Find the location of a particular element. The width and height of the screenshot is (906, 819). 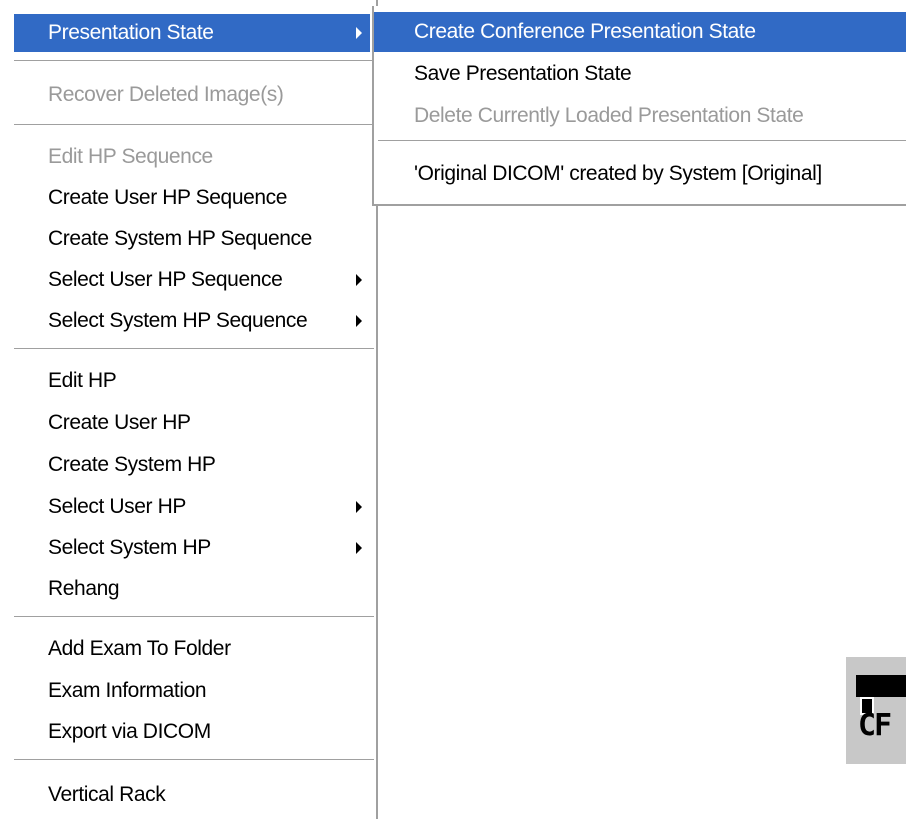

menu-item-select-system-hp: Select System HP is located at coordinates (192, 548).